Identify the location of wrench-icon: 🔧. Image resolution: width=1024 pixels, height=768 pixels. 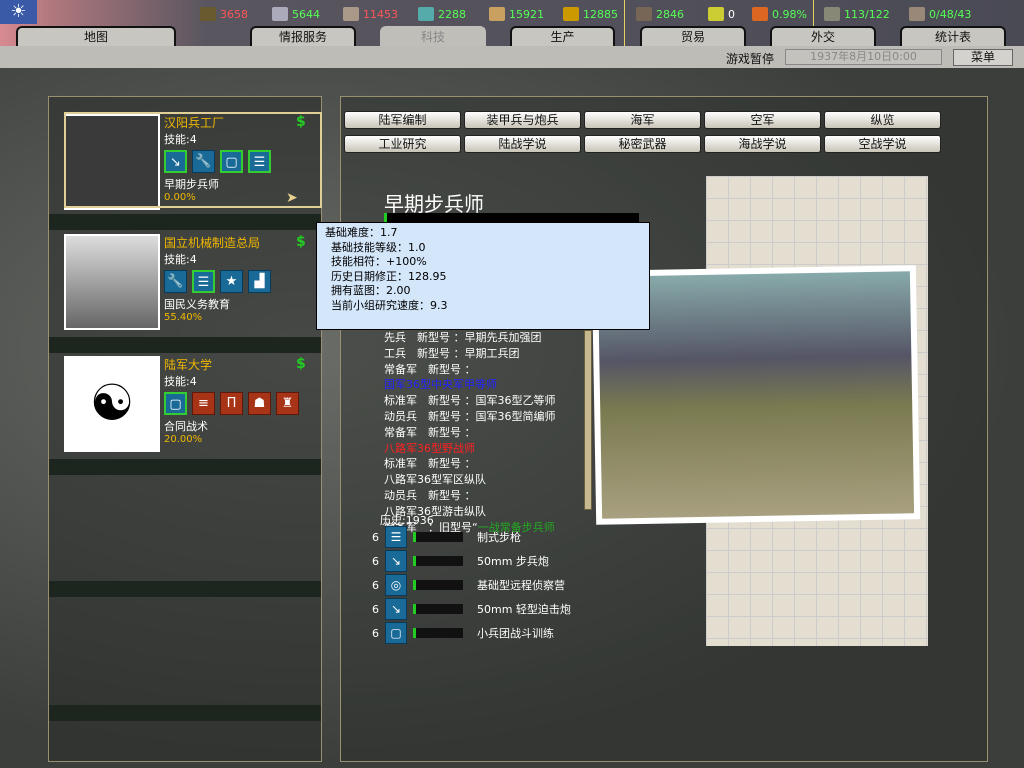
(175, 281).